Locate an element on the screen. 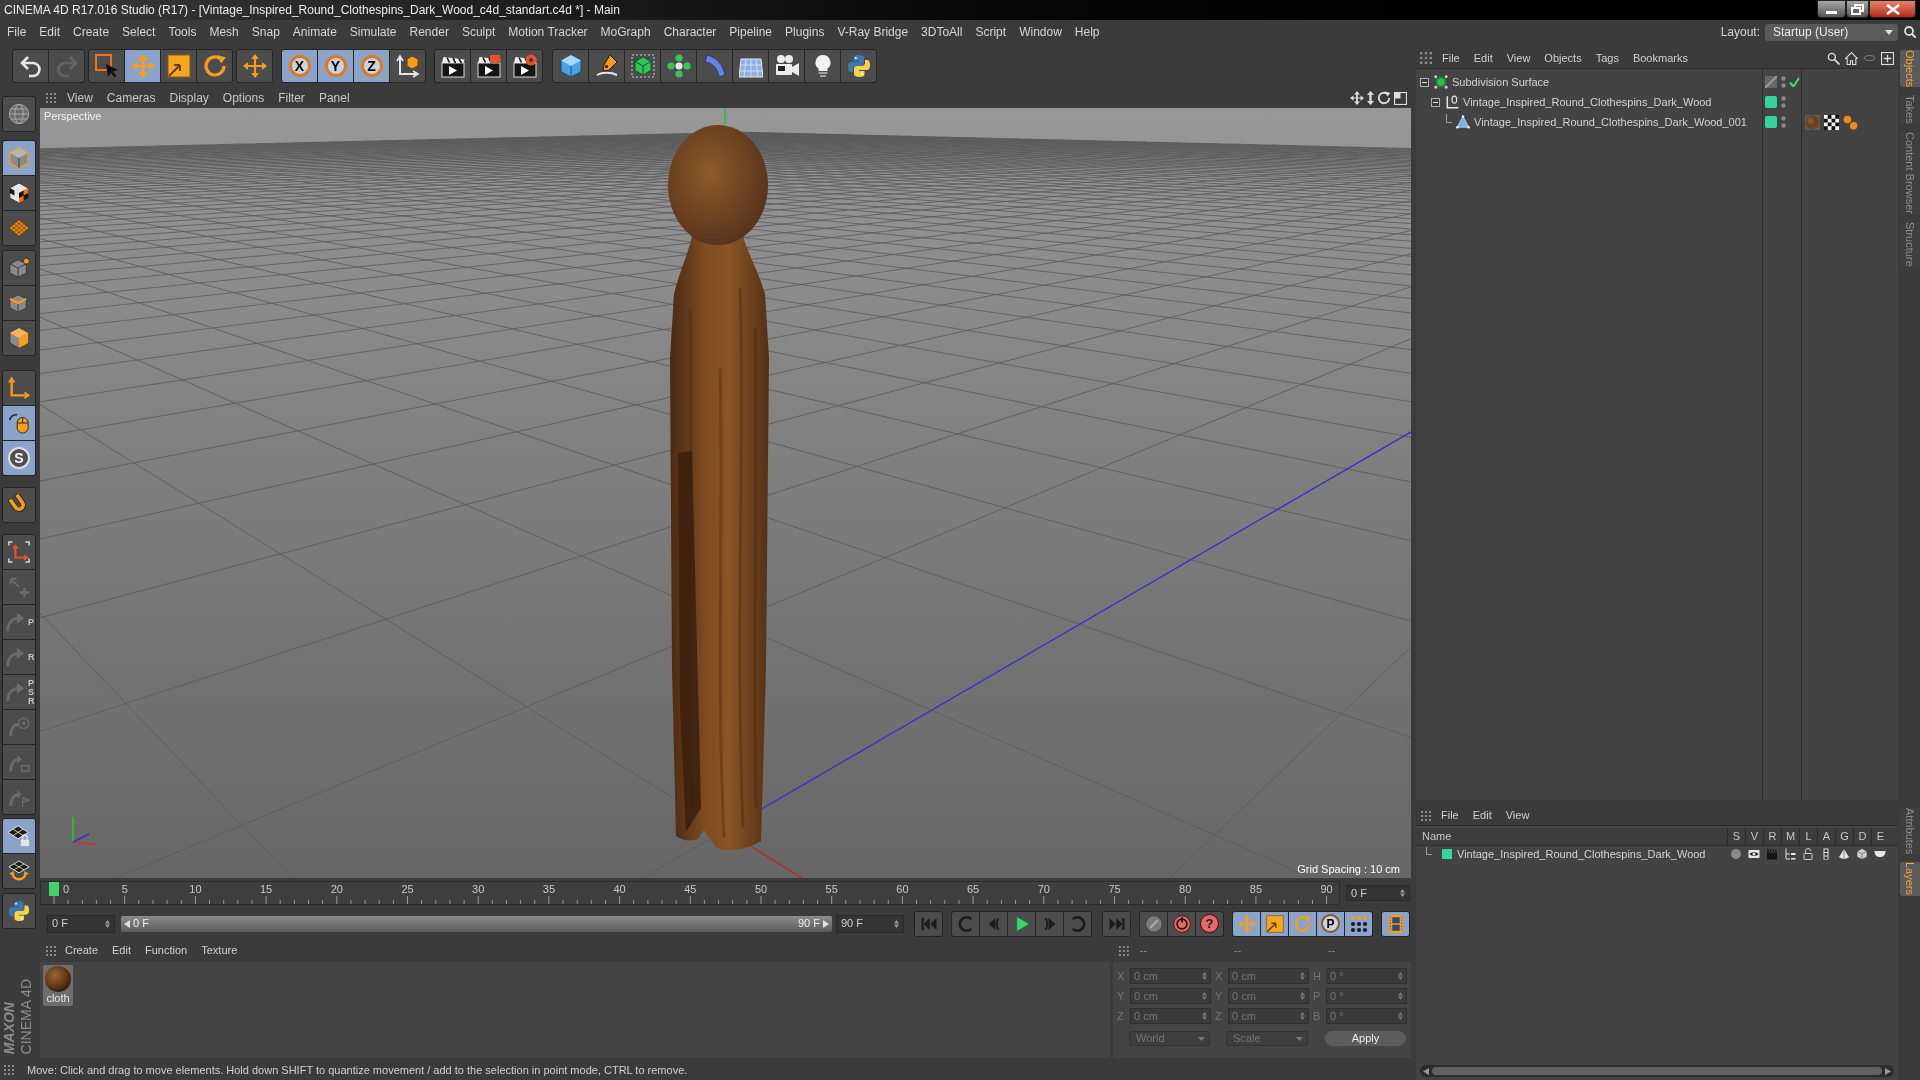 The image size is (1920, 1080). scrollbar-track is located at coordinates (1657, 1071).